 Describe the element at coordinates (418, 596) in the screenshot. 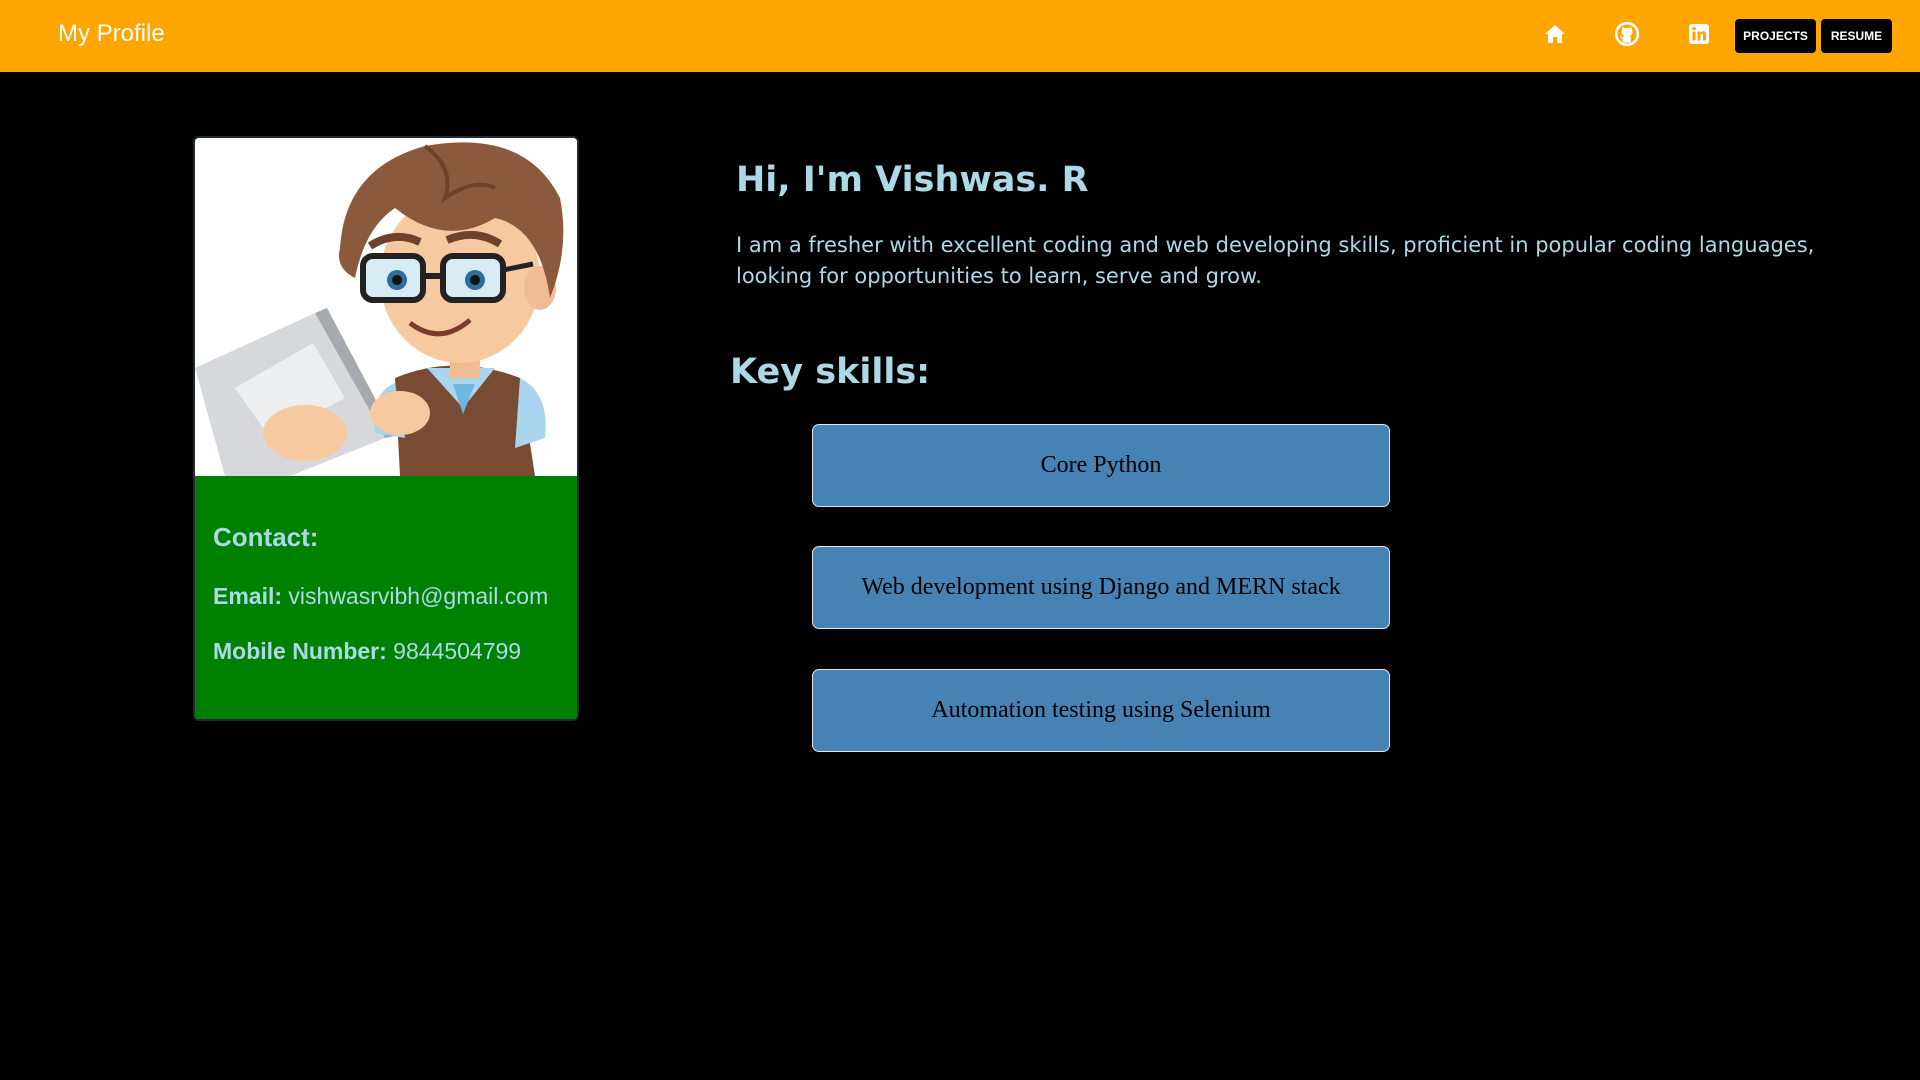

I see `email-value: vishwasrvibh@gmail.com` at that location.